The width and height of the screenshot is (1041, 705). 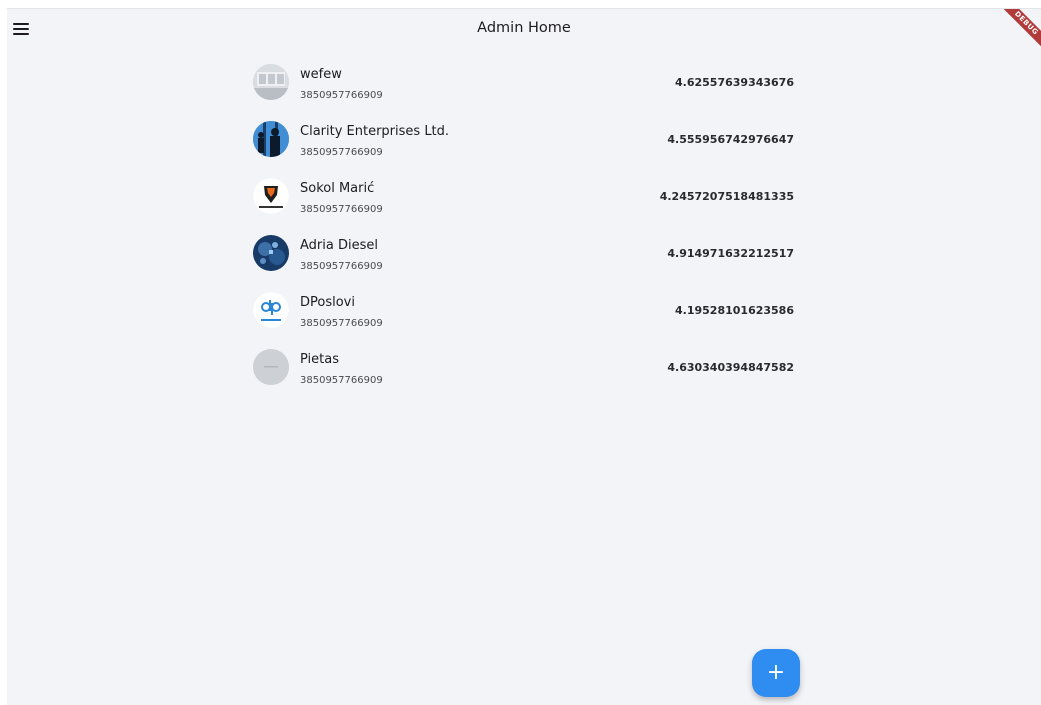 I want to click on company-score: 4.555956742976647, so click(x=730, y=139).